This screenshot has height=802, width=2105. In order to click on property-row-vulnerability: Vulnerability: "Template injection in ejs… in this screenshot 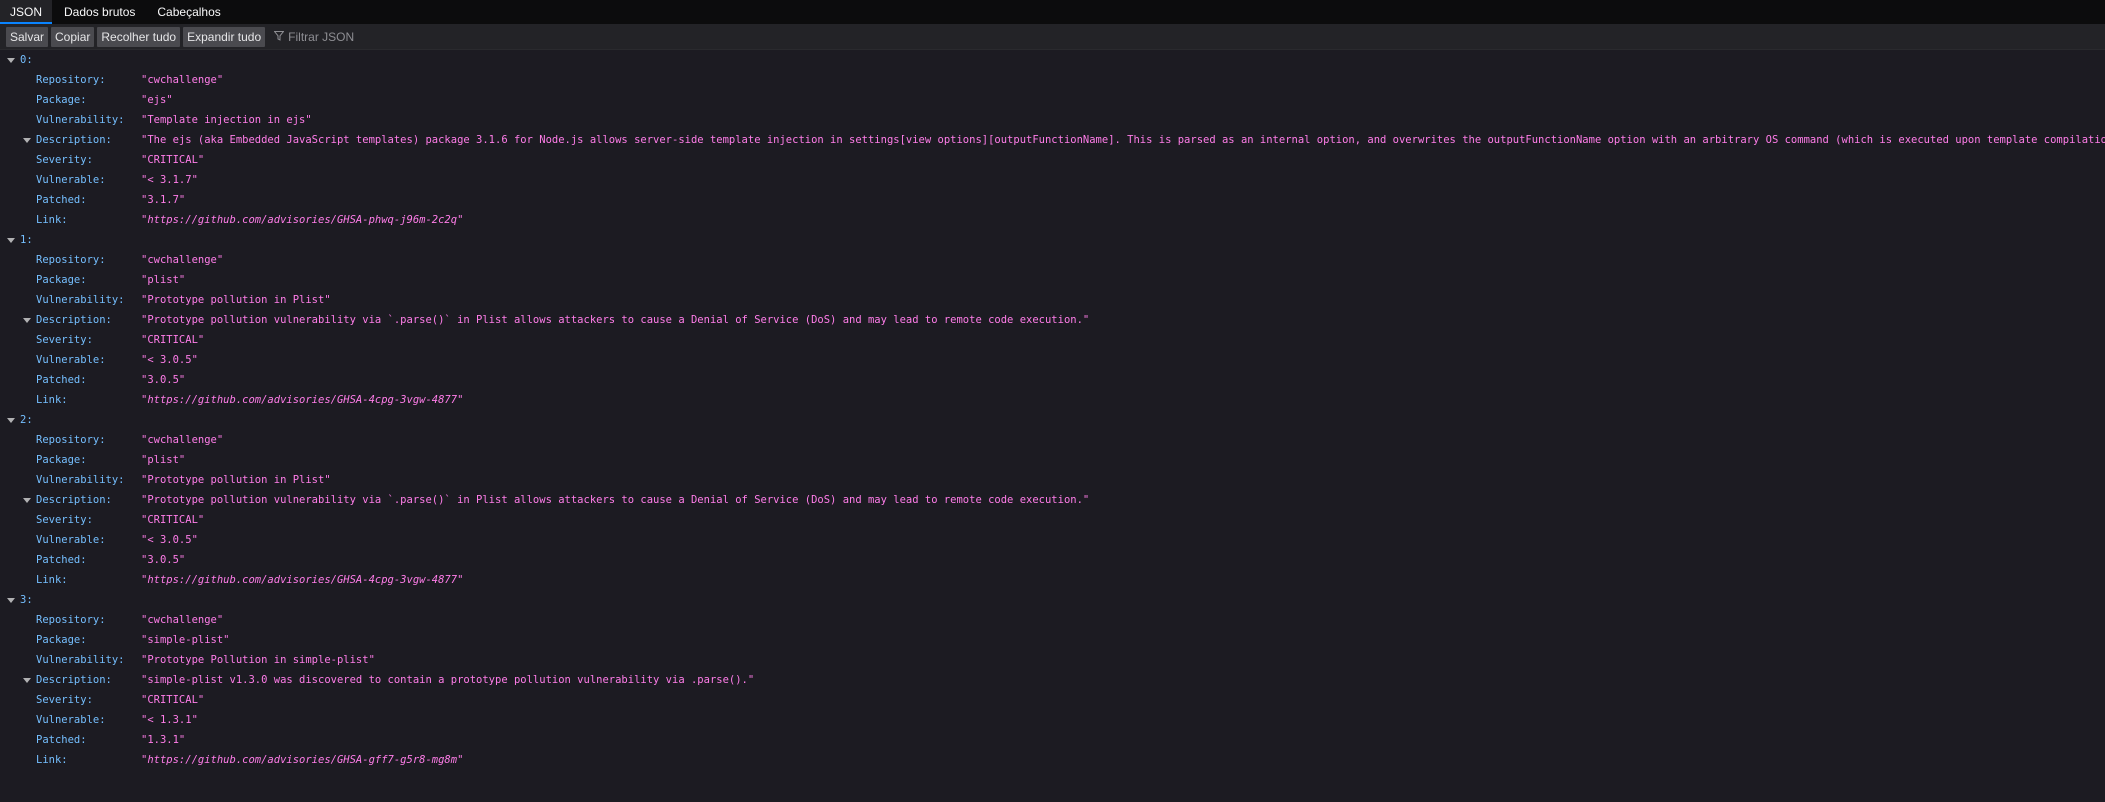, I will do `click(1052, 120)`.